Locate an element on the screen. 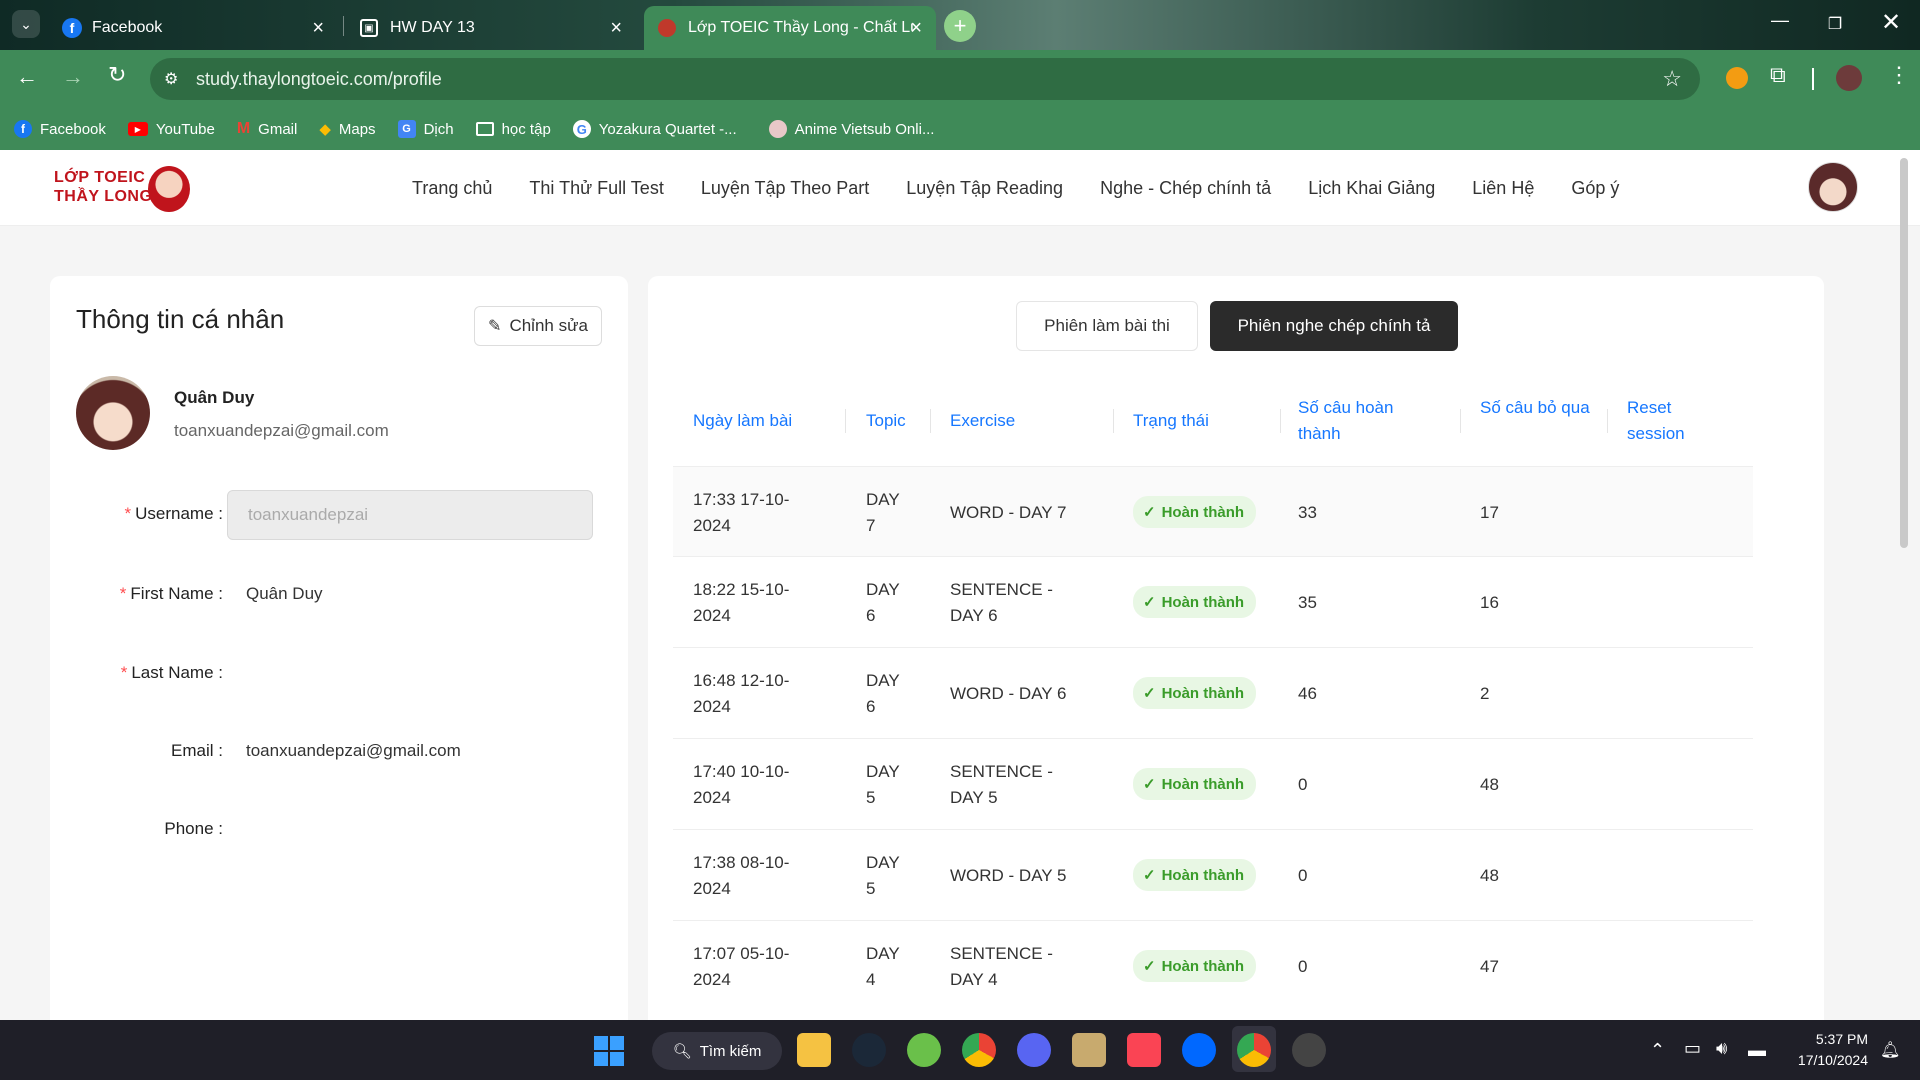 The width and height of the screenshot is (1920, 1080). chevron-up-icon: ⌃ is located at coordinates (1657, 1050).